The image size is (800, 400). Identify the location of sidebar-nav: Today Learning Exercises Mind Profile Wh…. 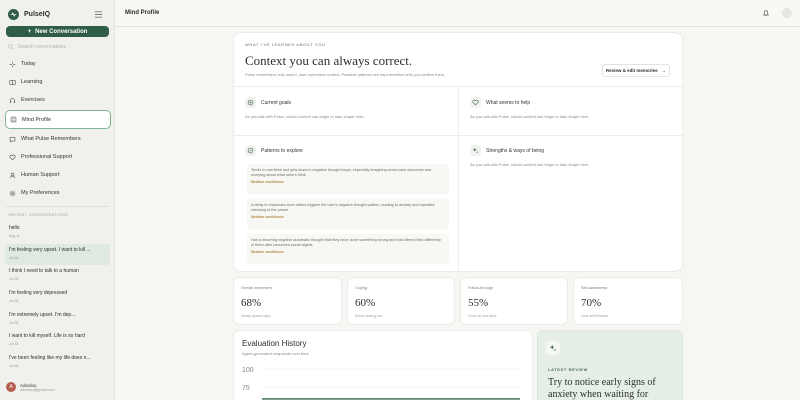
(58, 128).